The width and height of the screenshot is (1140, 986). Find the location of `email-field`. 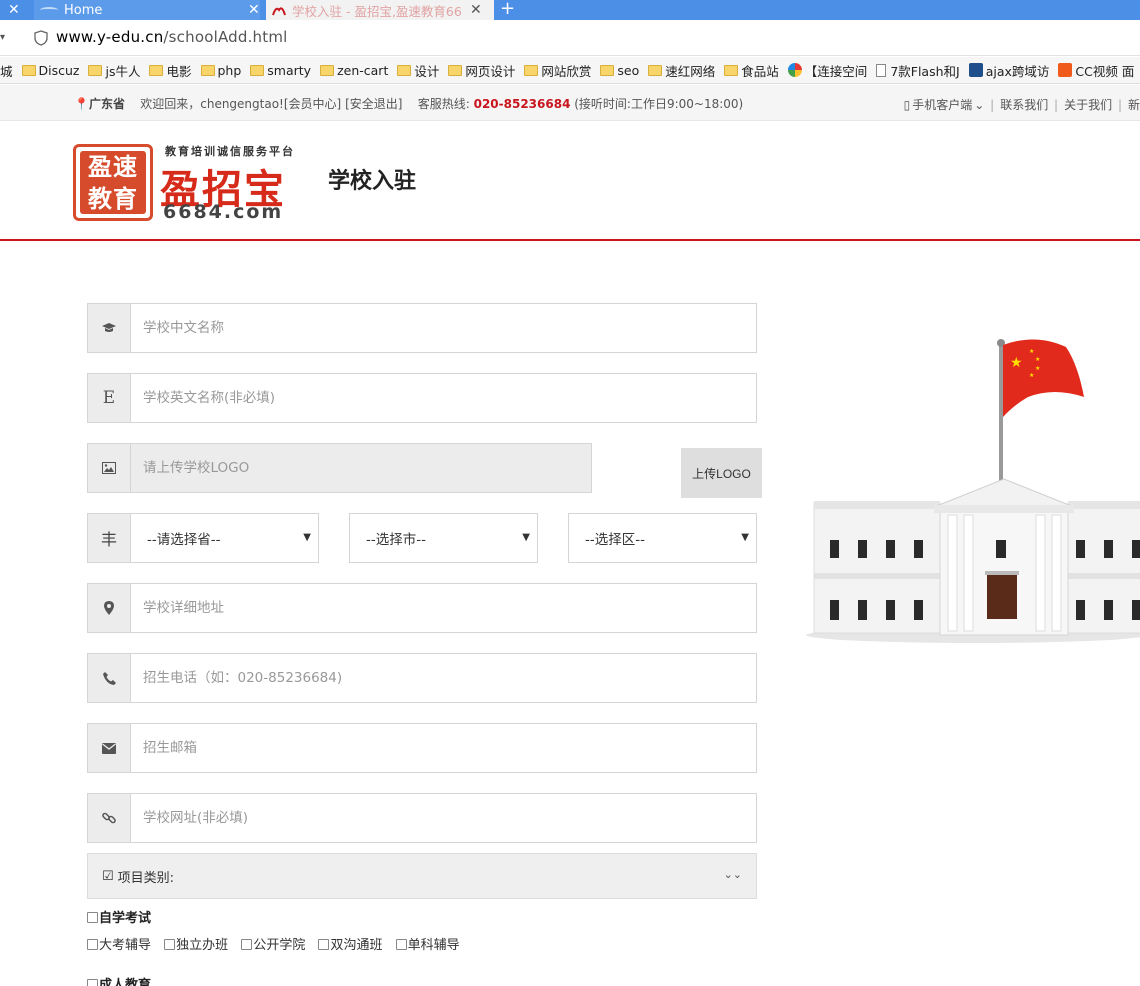

email-field is located at coordinates (422, 748).